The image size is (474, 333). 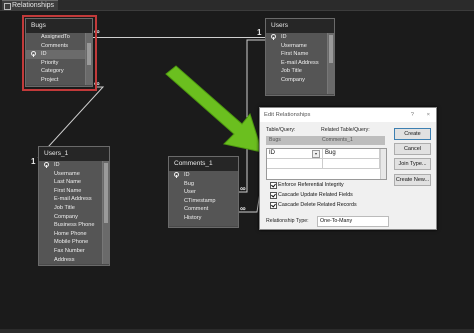 What do you see at coordinates (428, 115) in the screenshot?
I see `close-icon: ×` at bounding box center [428, 115].